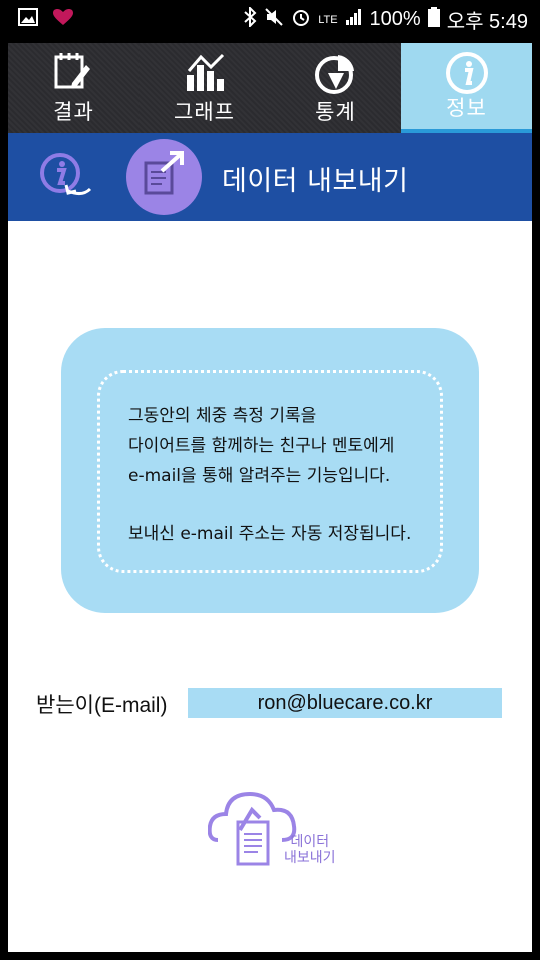 The height and width of the screenshot is (960, 540). Describe the element at coordinates (354, 20) in the screenshot. I see `signal-icon` at that location.